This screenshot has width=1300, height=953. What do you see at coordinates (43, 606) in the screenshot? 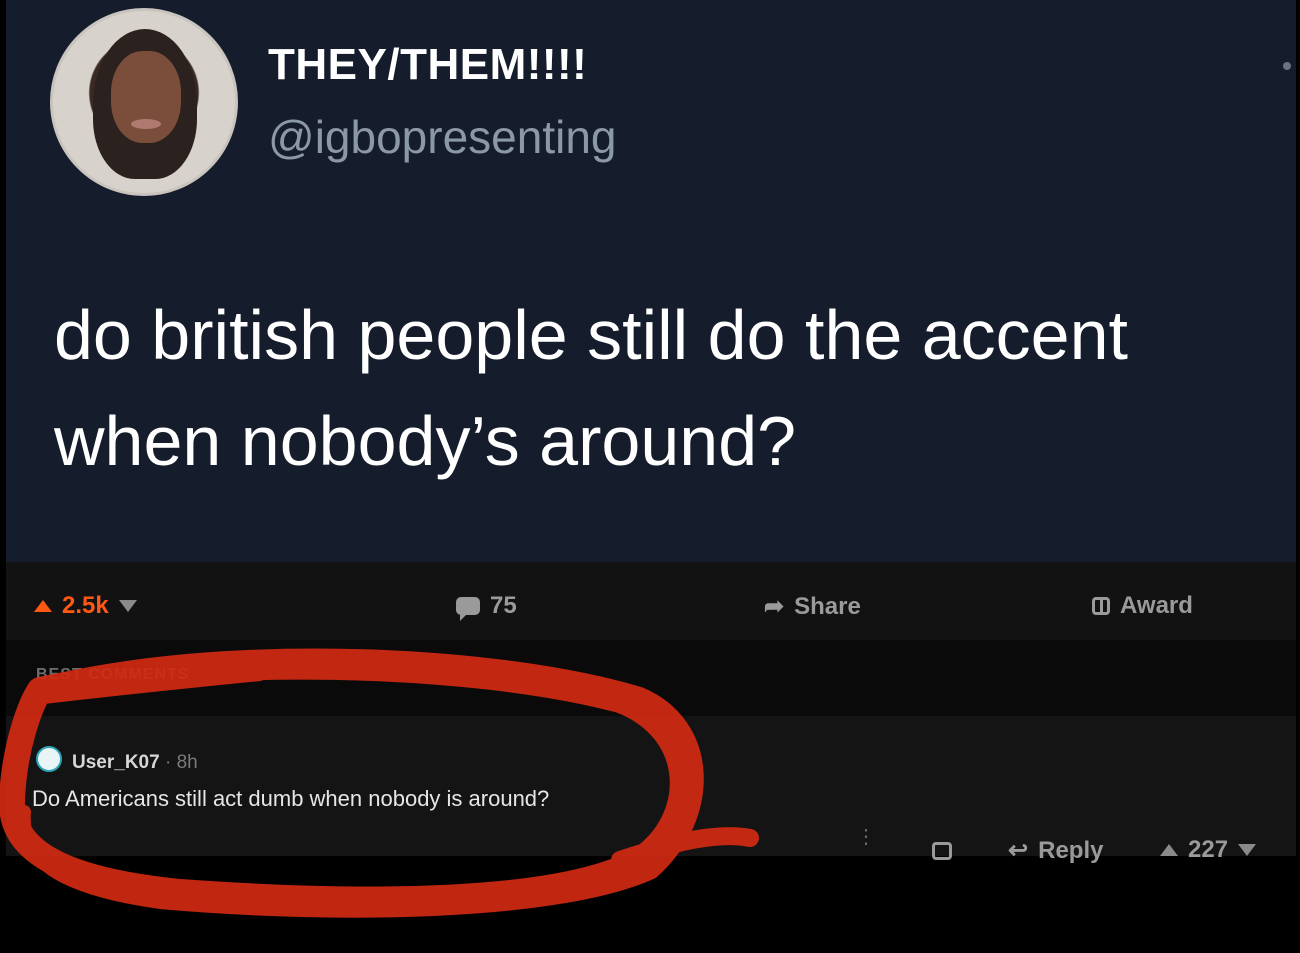
I see `upvote-icon` at bounding box center [43, 606].